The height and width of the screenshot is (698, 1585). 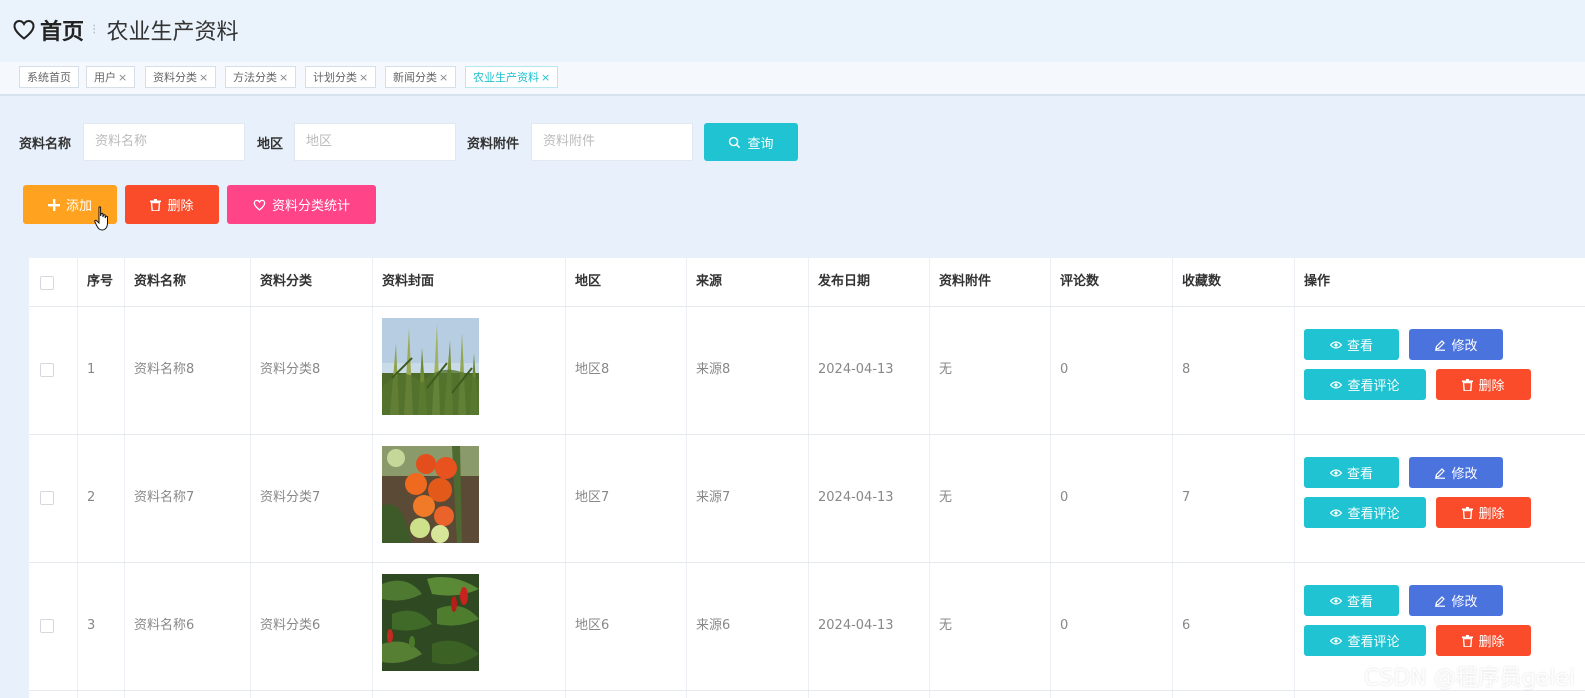 I want to click on category-stats-button: 资料分类统计, so click(x=301, y=204).